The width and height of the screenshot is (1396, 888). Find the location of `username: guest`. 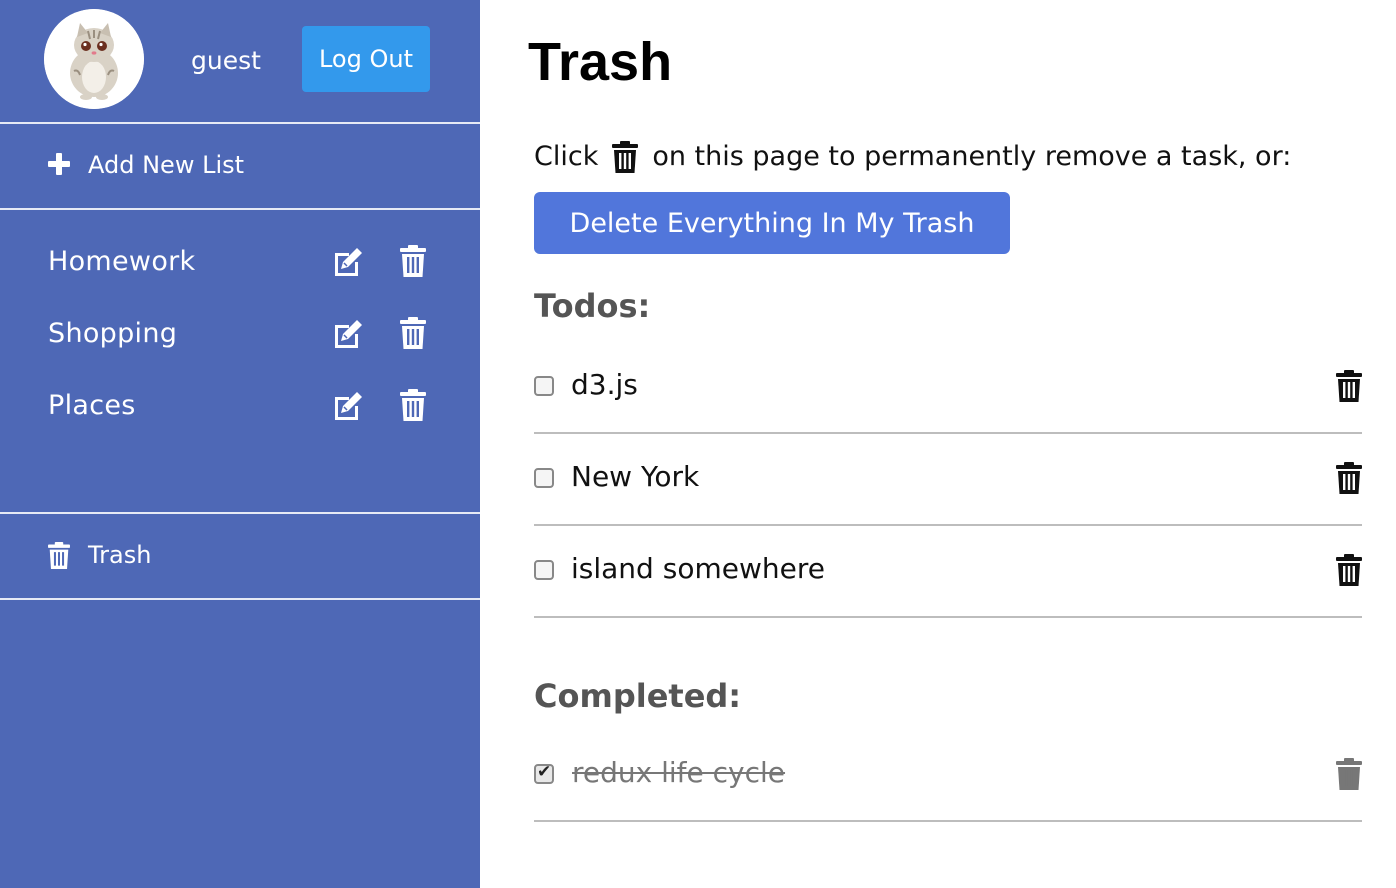

username: guest is located at coordinates (226, 60).